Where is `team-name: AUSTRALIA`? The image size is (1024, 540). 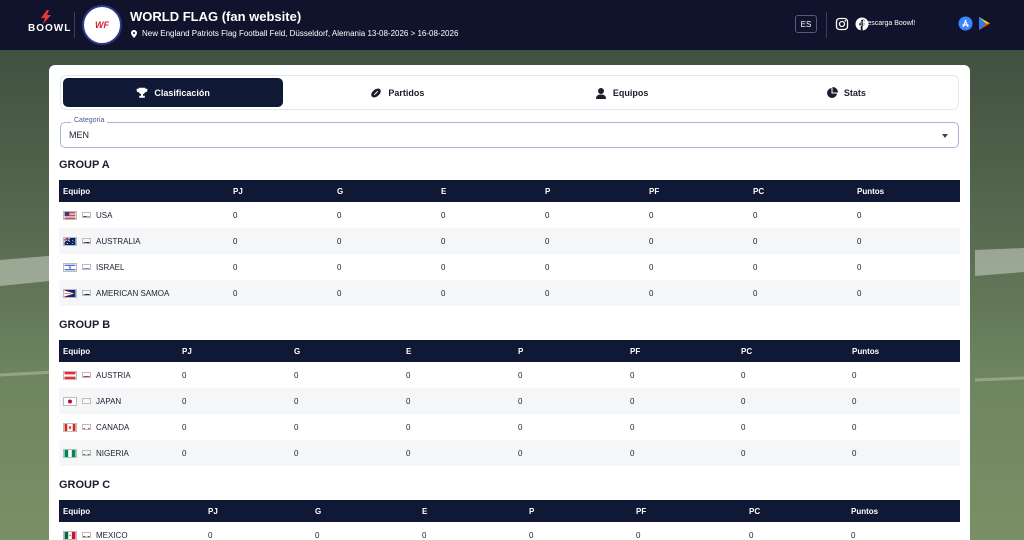 team-name: AUSTRALIA is located at coordinates (118, 241).